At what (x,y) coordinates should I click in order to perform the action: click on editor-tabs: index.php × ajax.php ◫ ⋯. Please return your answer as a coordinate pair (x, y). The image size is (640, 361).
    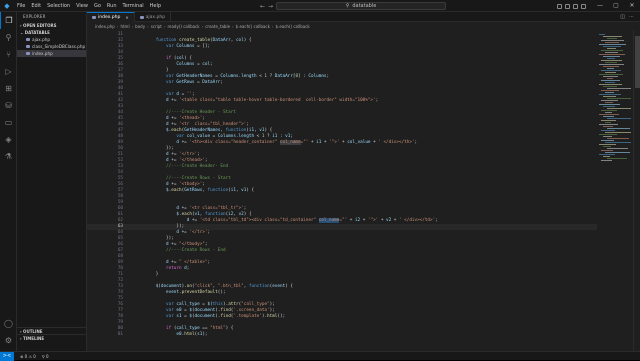
    Looking at the image, I should click on (363, 17).